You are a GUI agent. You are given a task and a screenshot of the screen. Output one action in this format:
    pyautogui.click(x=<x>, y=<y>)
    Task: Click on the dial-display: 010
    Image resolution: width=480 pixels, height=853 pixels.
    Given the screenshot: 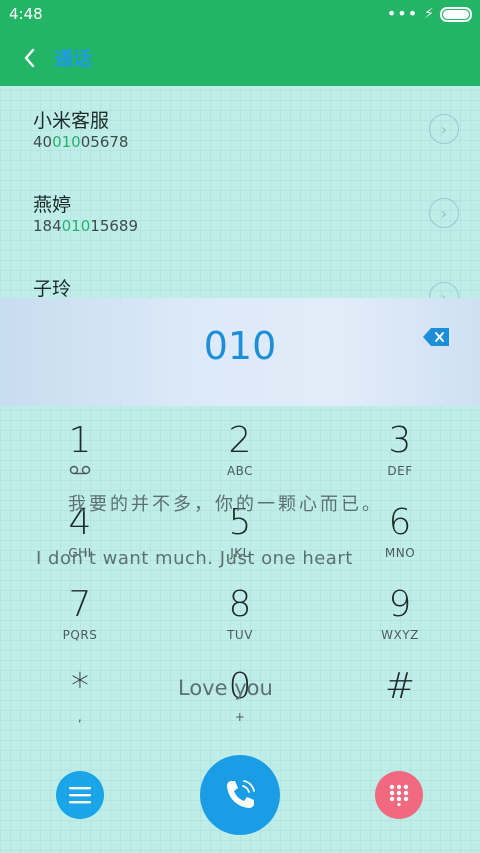 What is the action you would take?
    pyautogui.click(x=240, y=352)
    